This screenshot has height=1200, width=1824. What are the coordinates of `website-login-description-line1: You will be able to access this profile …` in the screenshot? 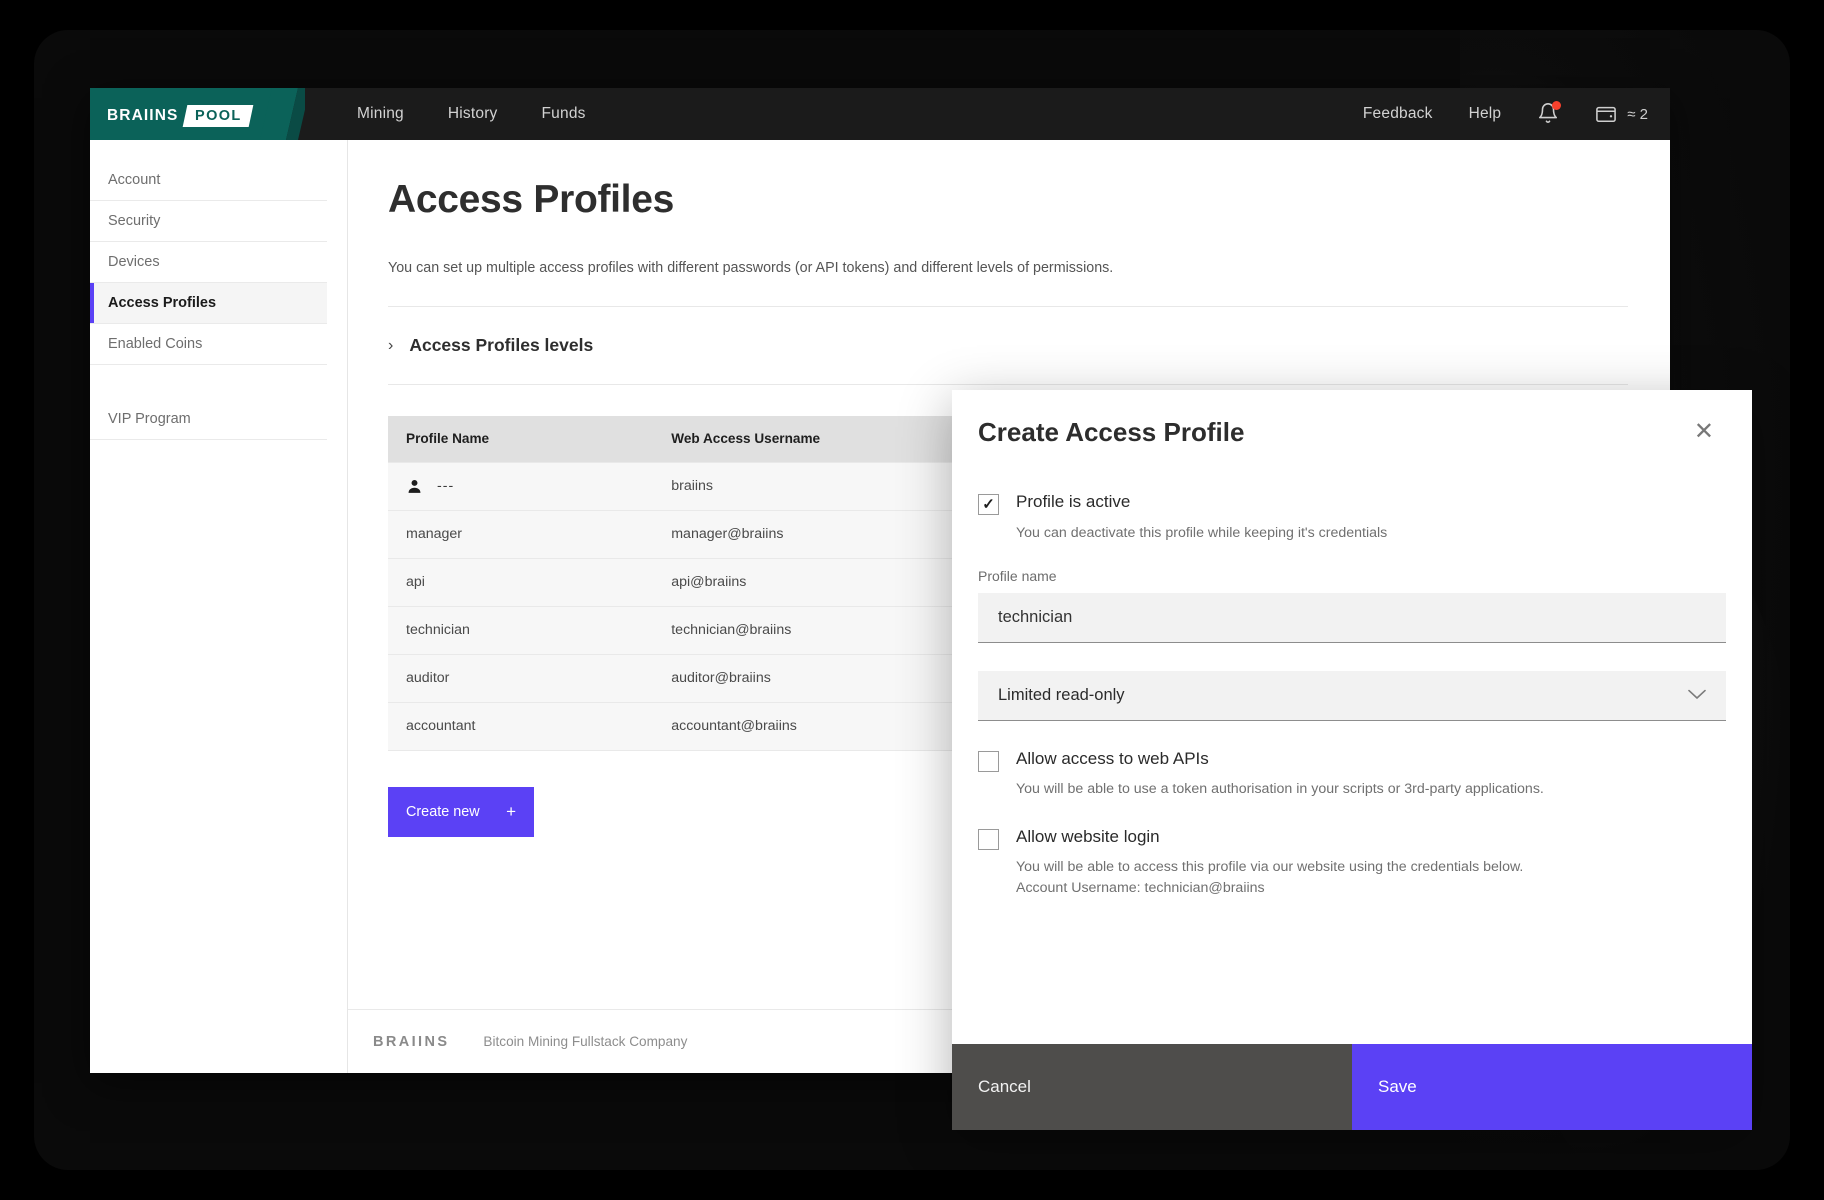 It's located at (1270, 867).